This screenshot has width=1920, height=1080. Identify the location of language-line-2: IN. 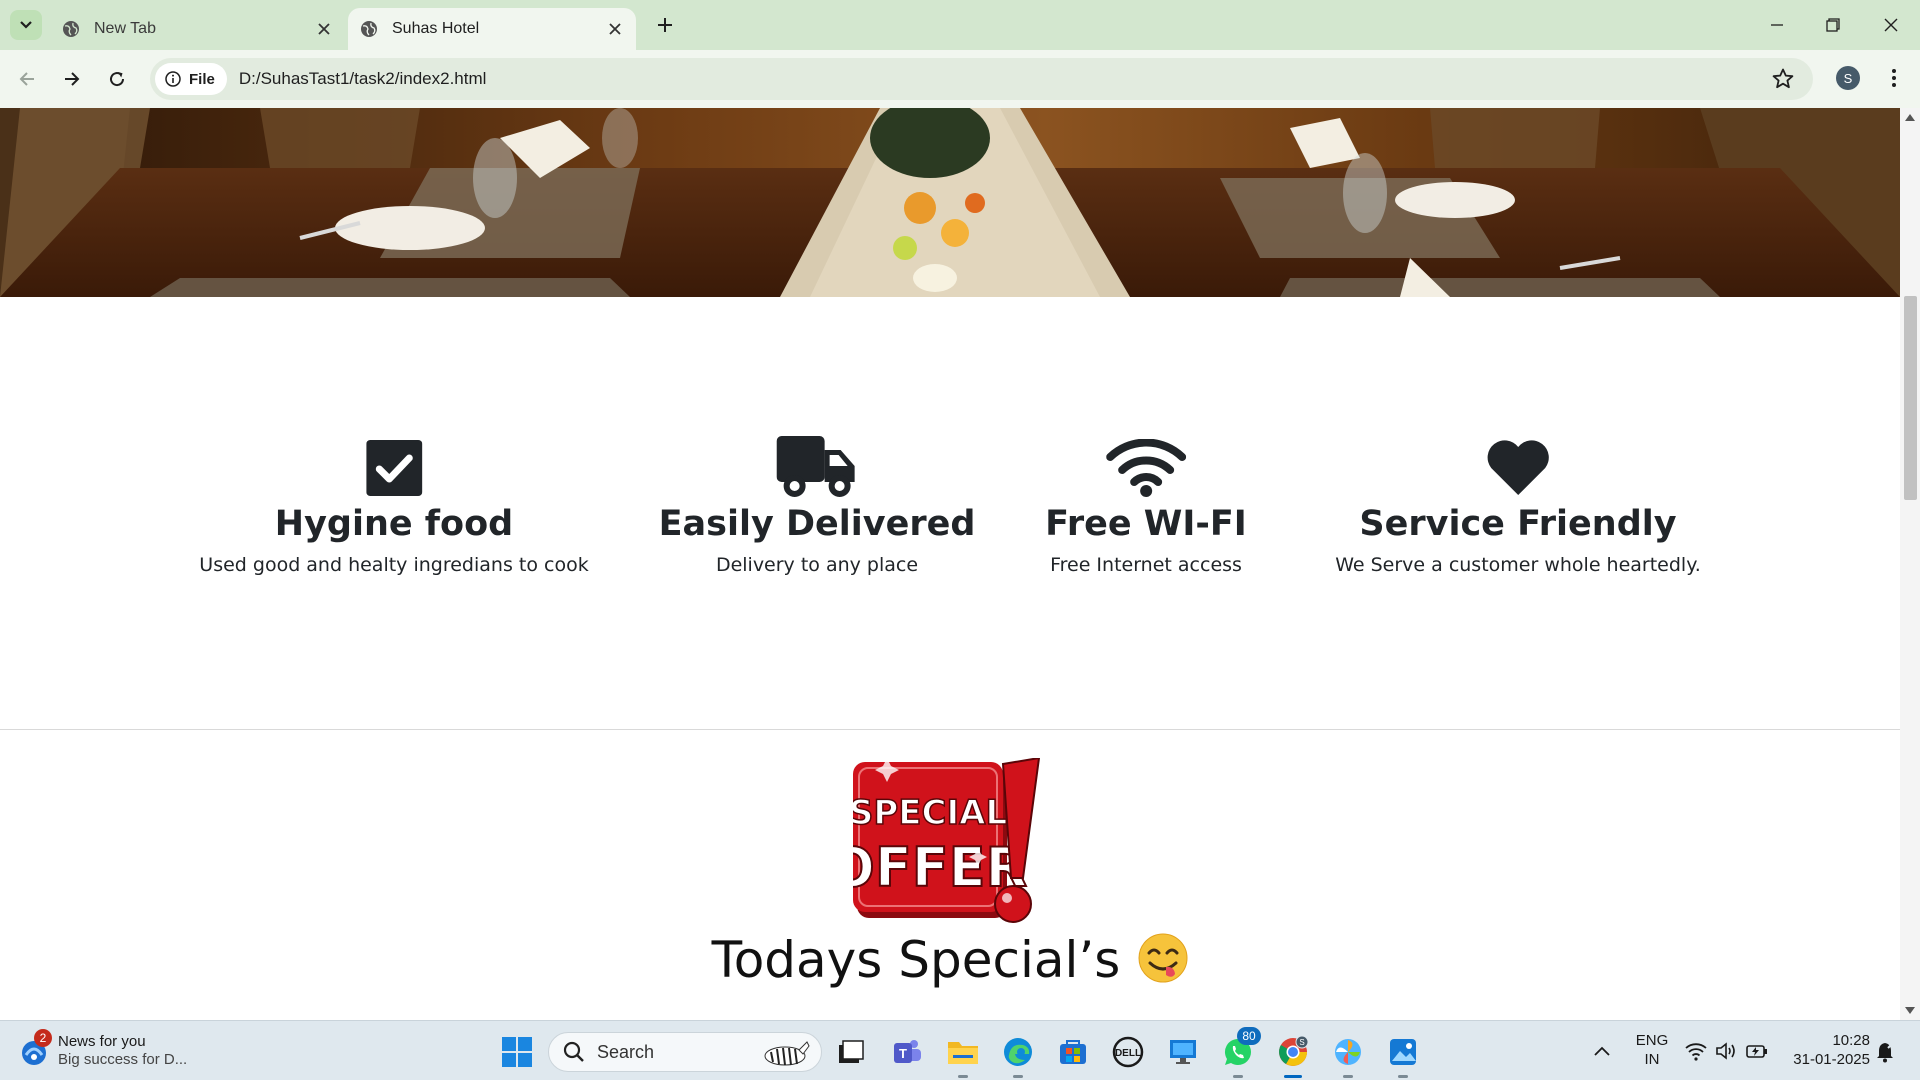
(1652, 1059).